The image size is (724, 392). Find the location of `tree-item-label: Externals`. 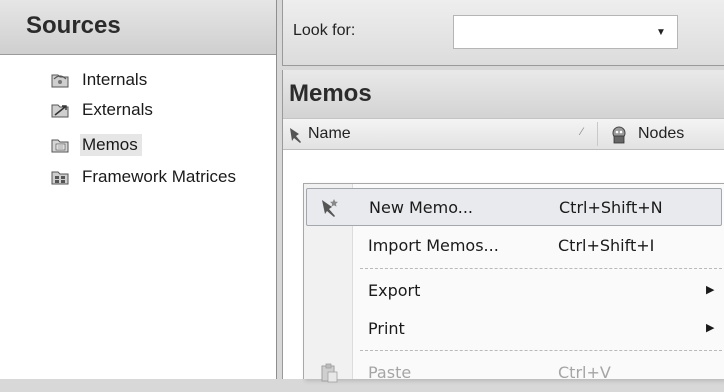

tree-item-label: Externals is located at coordinates (117, 109).